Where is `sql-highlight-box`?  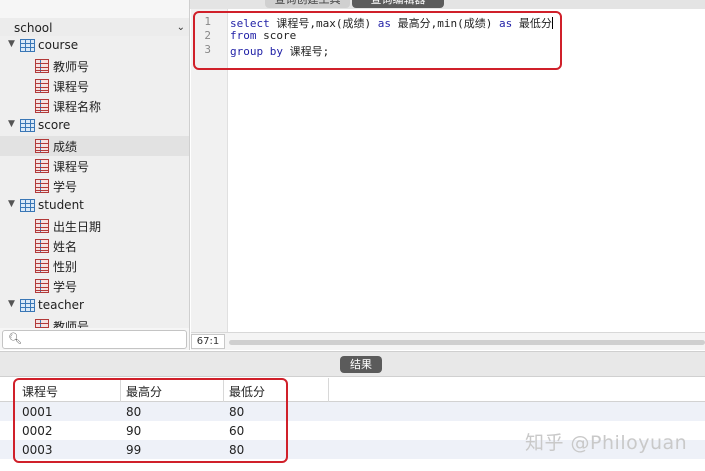 sql-highlight-box is located at coordinates (377, 40).